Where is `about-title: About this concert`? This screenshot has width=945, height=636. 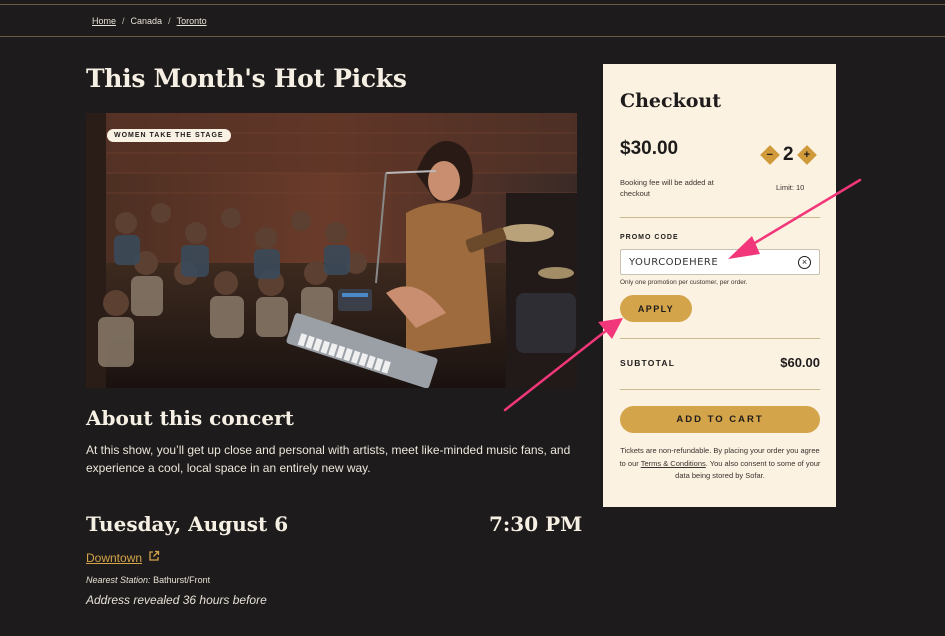
about-title: About this concert is located at coordinates (190, 418).